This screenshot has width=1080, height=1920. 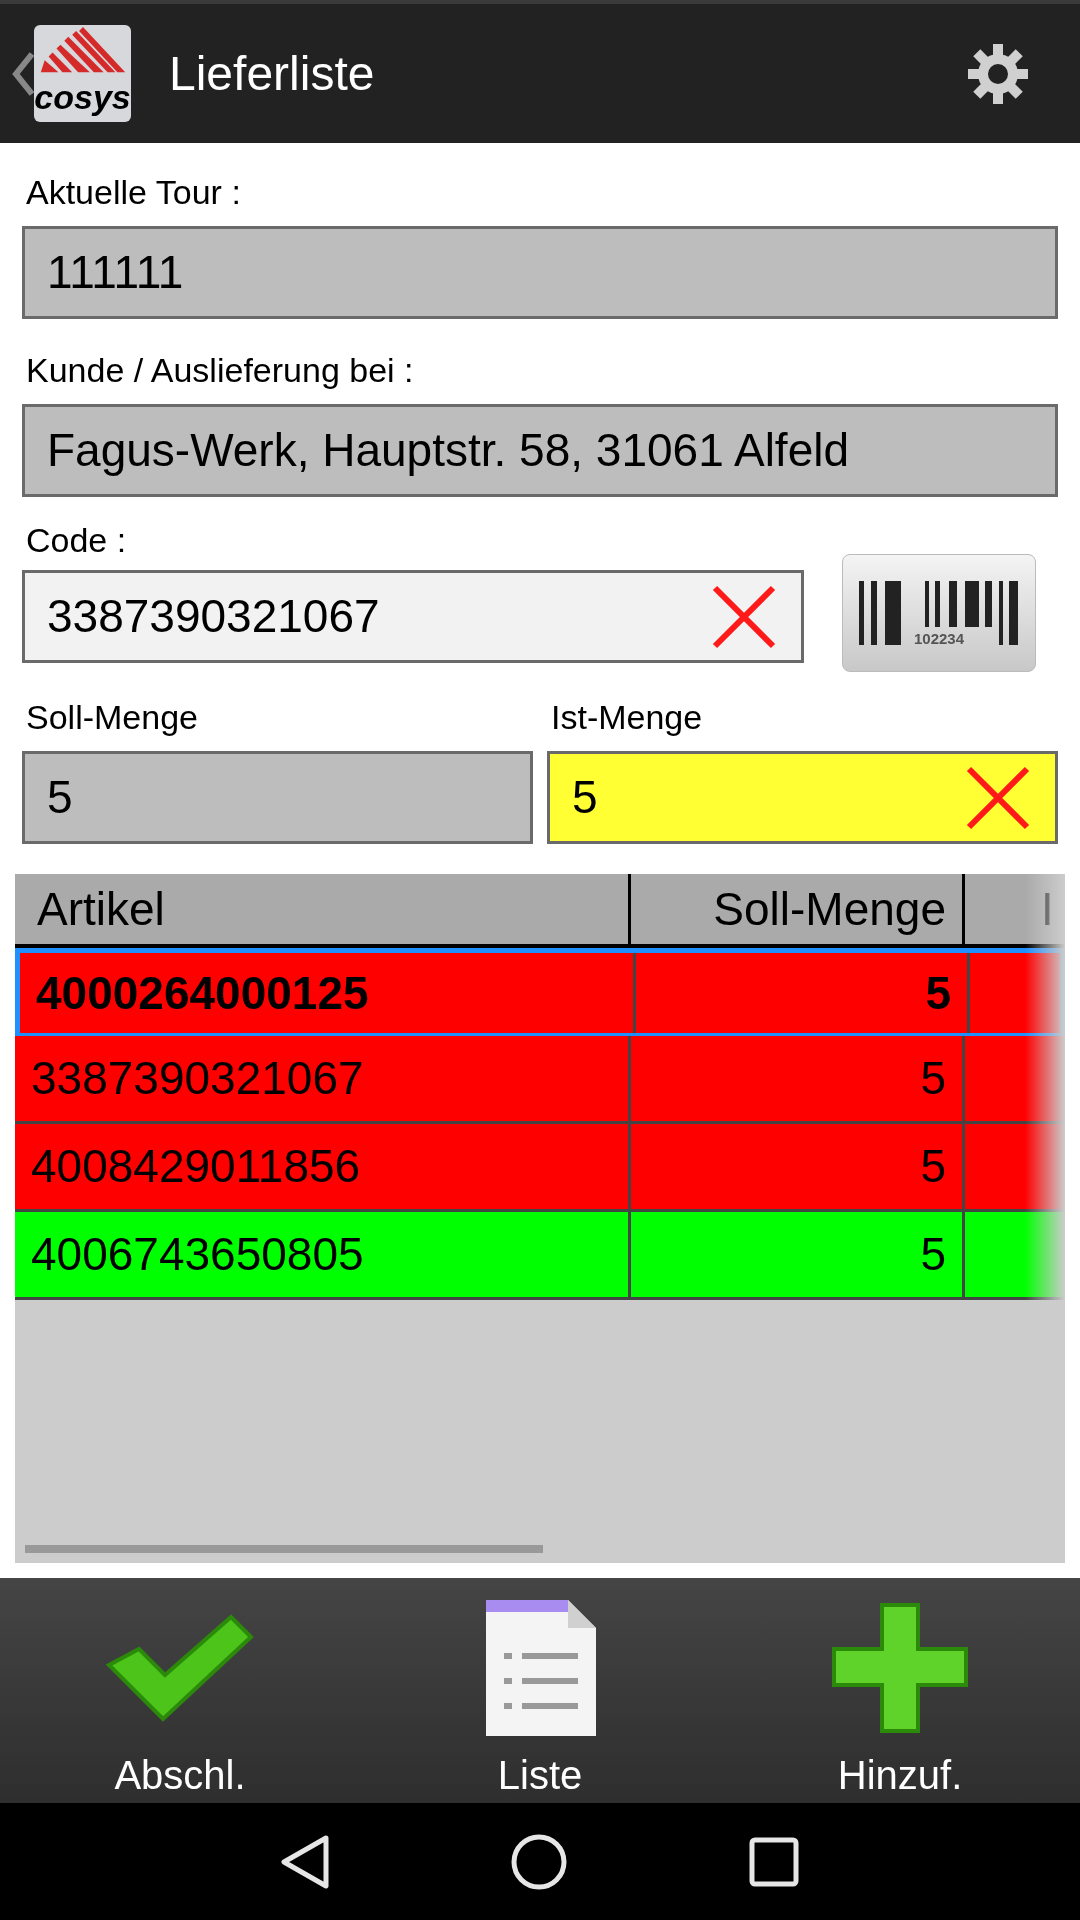 I want to click on column-header: Artikel, so click(x=323, y=909).